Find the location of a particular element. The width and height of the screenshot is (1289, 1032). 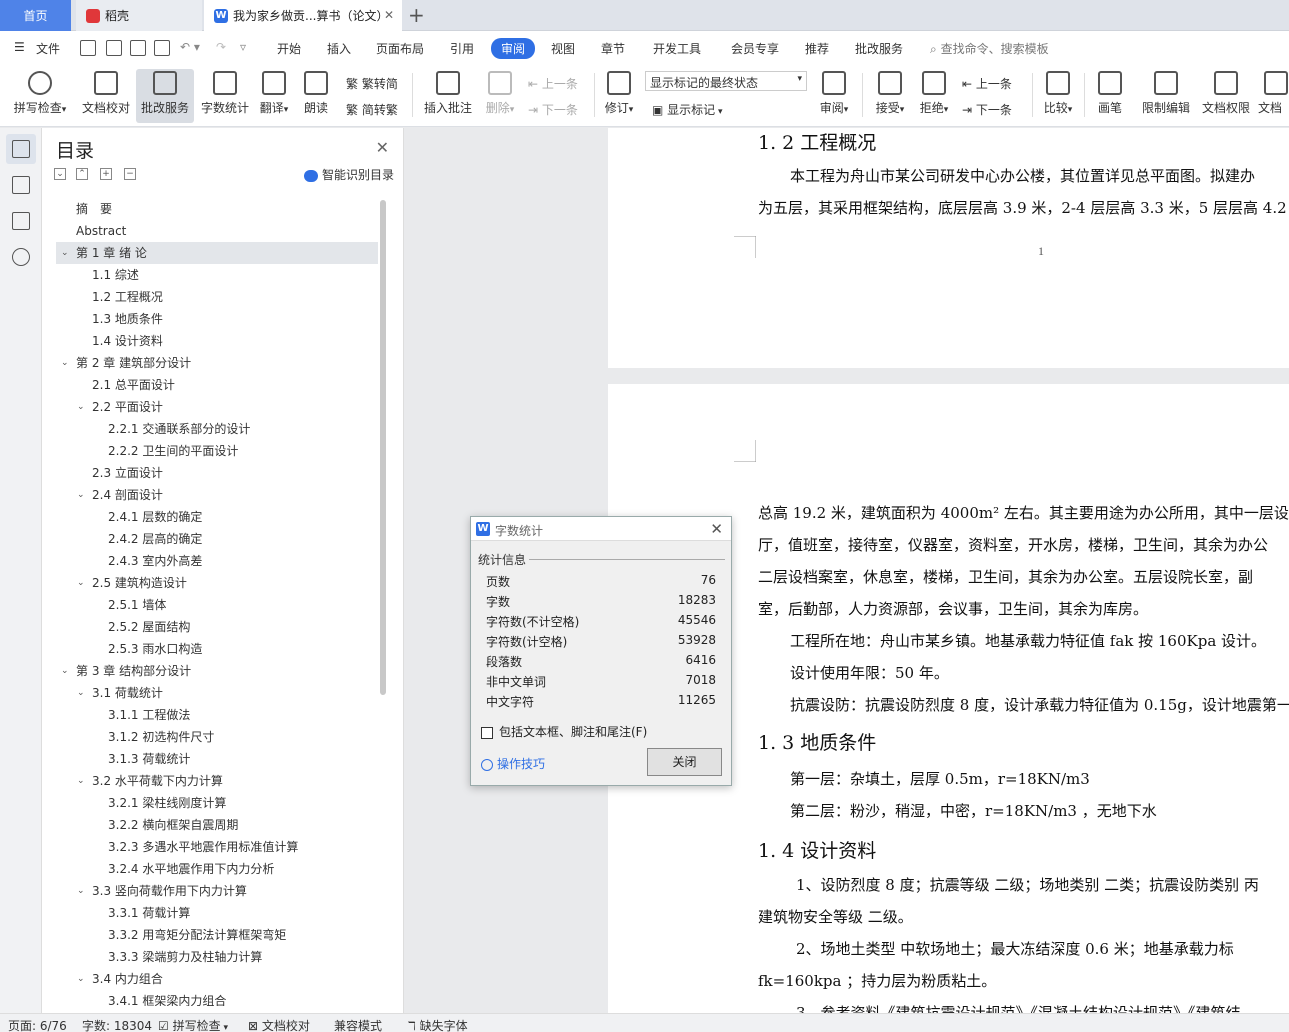

reject-button: 拒绝▾ is located at coordinates (934, 96).